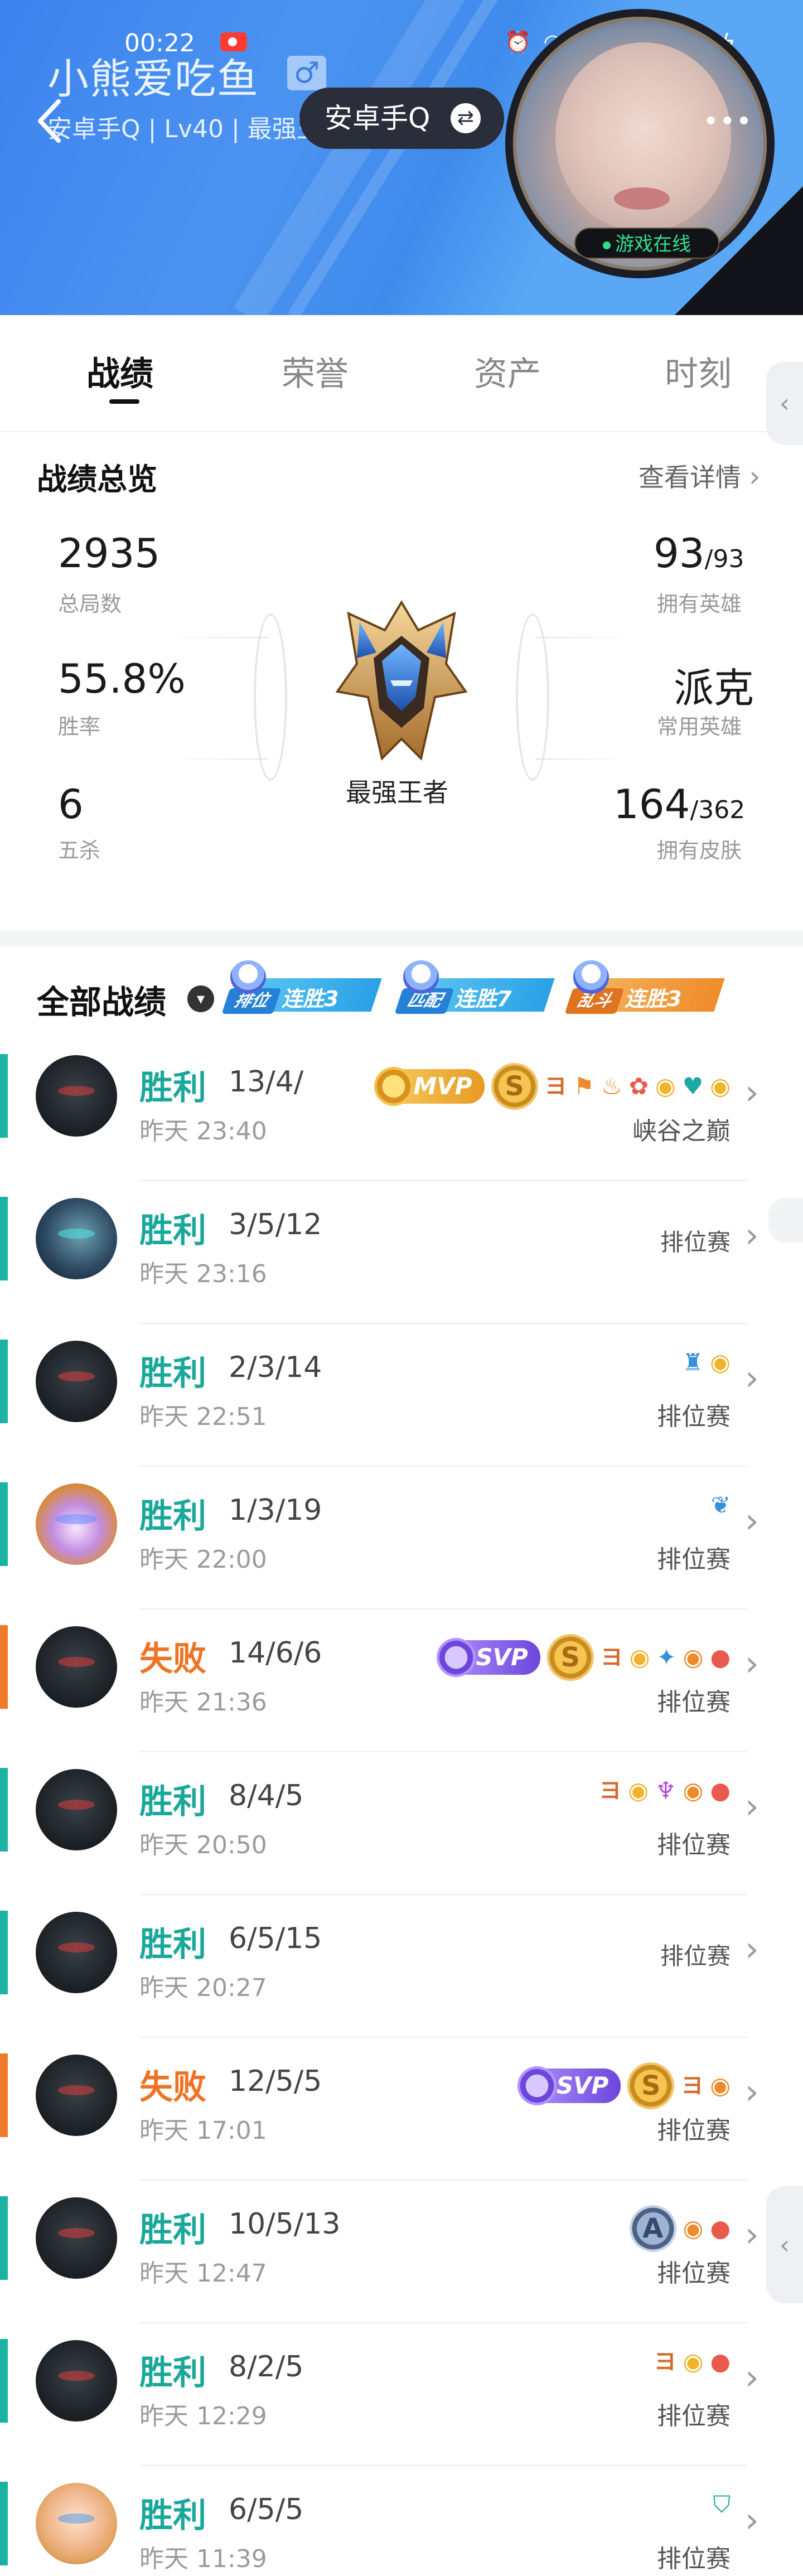  Describe the element at coordinates (645, 986) in the screenshot. I see `streak-brawl: 乱斗 连胜3` at that location.